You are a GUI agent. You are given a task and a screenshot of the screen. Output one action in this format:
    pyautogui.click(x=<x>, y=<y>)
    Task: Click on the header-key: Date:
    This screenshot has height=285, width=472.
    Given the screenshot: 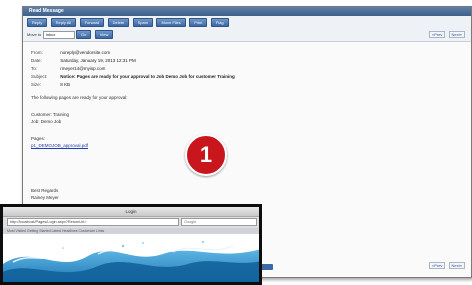 What is the action you would take?
    pyautogui.click(x=36, y=60)
    